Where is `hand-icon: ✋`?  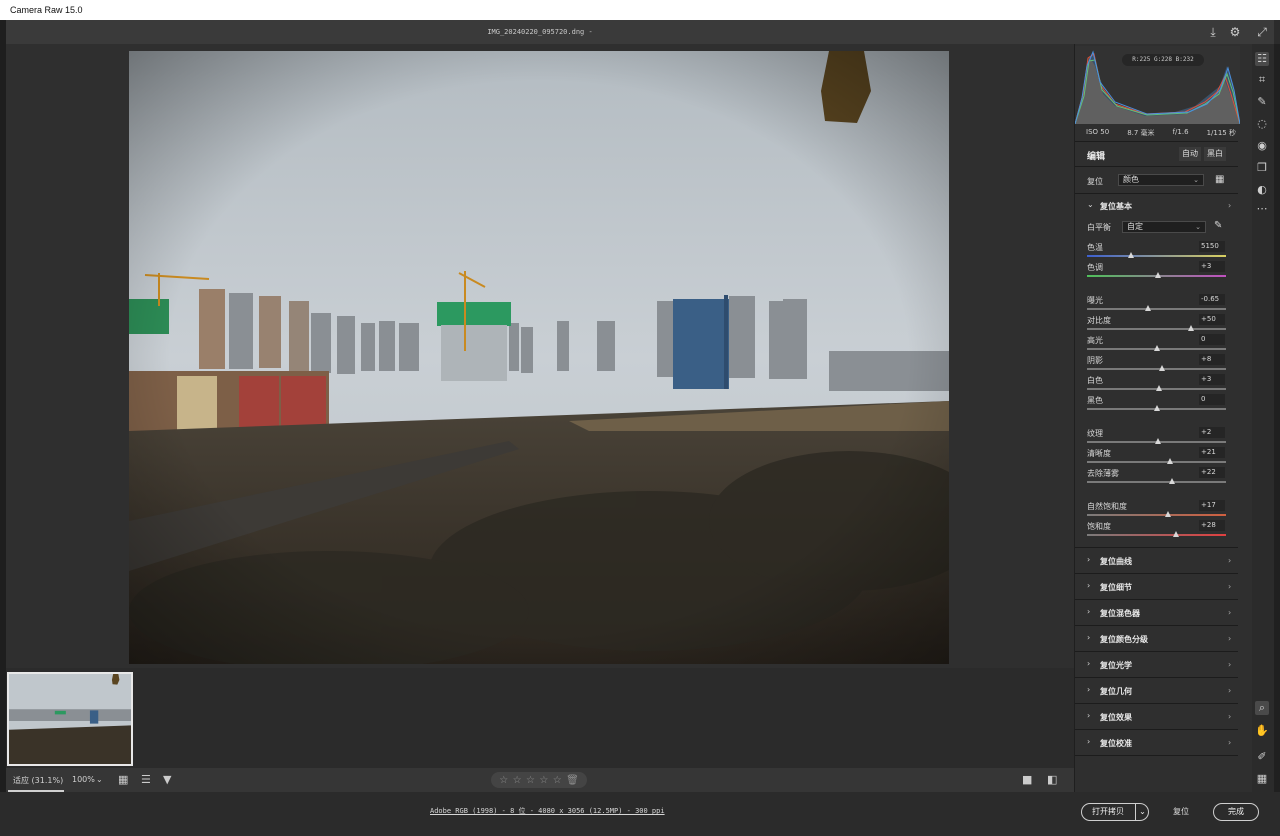 hand-icon: ✋ is located at coordinates (1262, 731).